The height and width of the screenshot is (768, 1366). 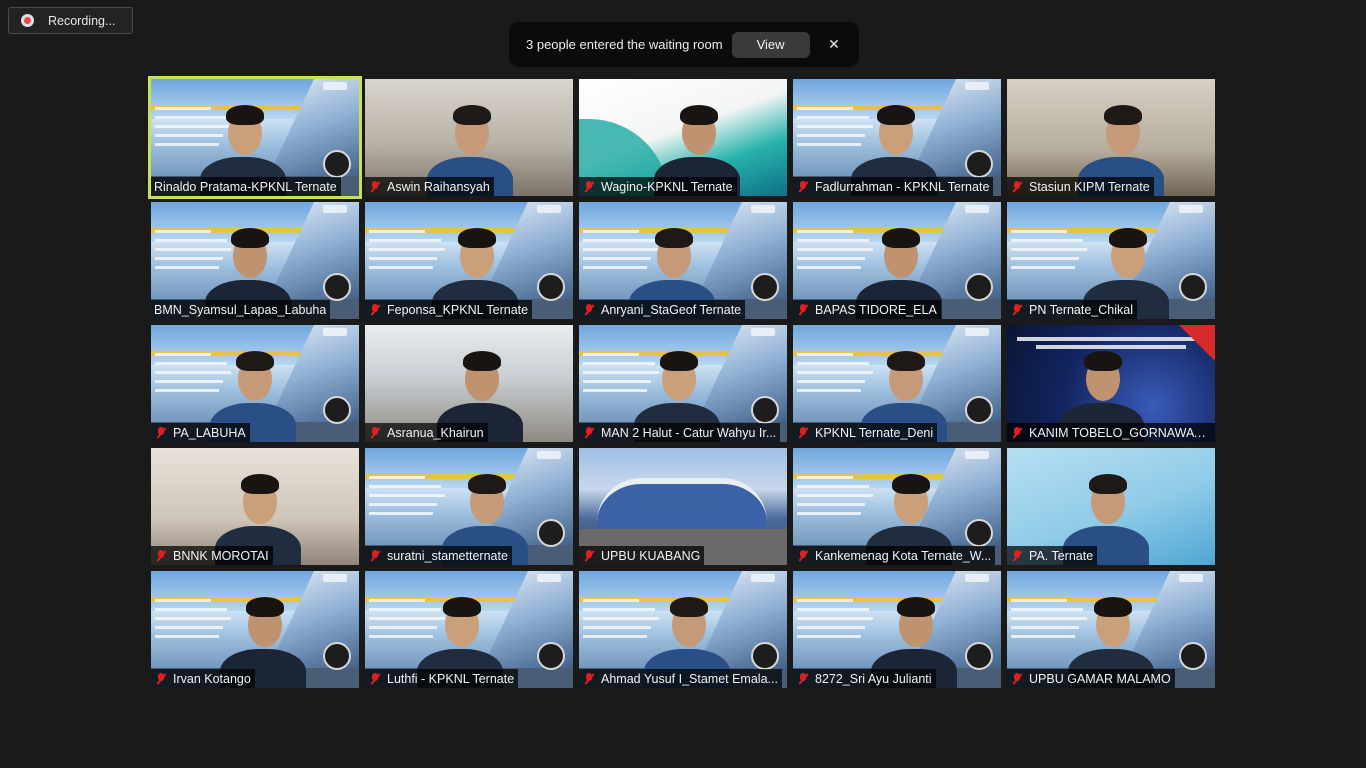 I want to click on participant-name-label: Wagino-KPKNL Ternate, so click(x=658, y=186).